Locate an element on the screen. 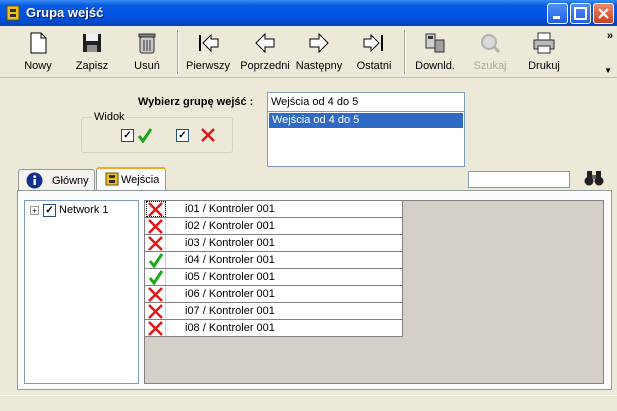 The image size is (617, 411). first-button-label: Pierwszy is located at coordinates (207, 66).